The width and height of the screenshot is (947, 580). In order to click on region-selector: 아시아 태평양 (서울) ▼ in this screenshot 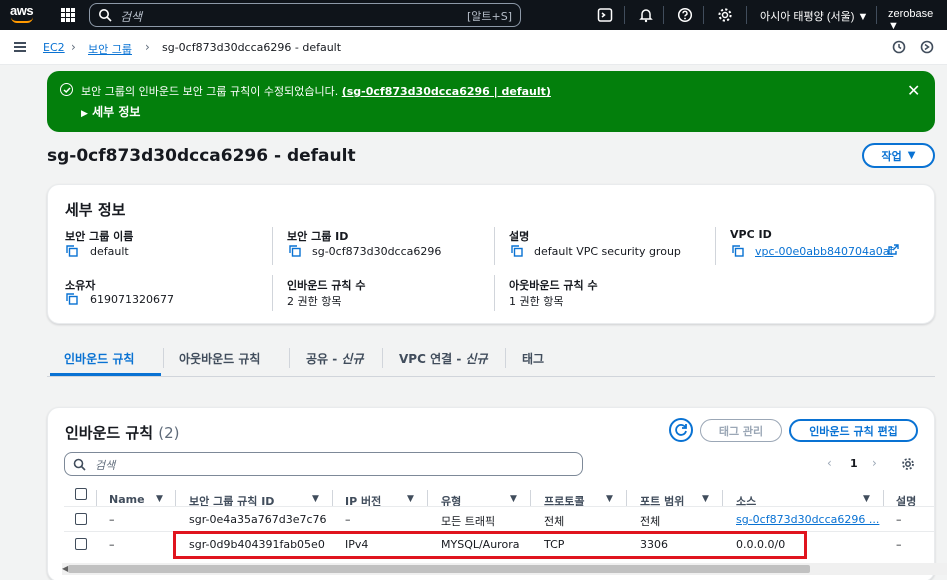, I will do `click(814, 16)`.